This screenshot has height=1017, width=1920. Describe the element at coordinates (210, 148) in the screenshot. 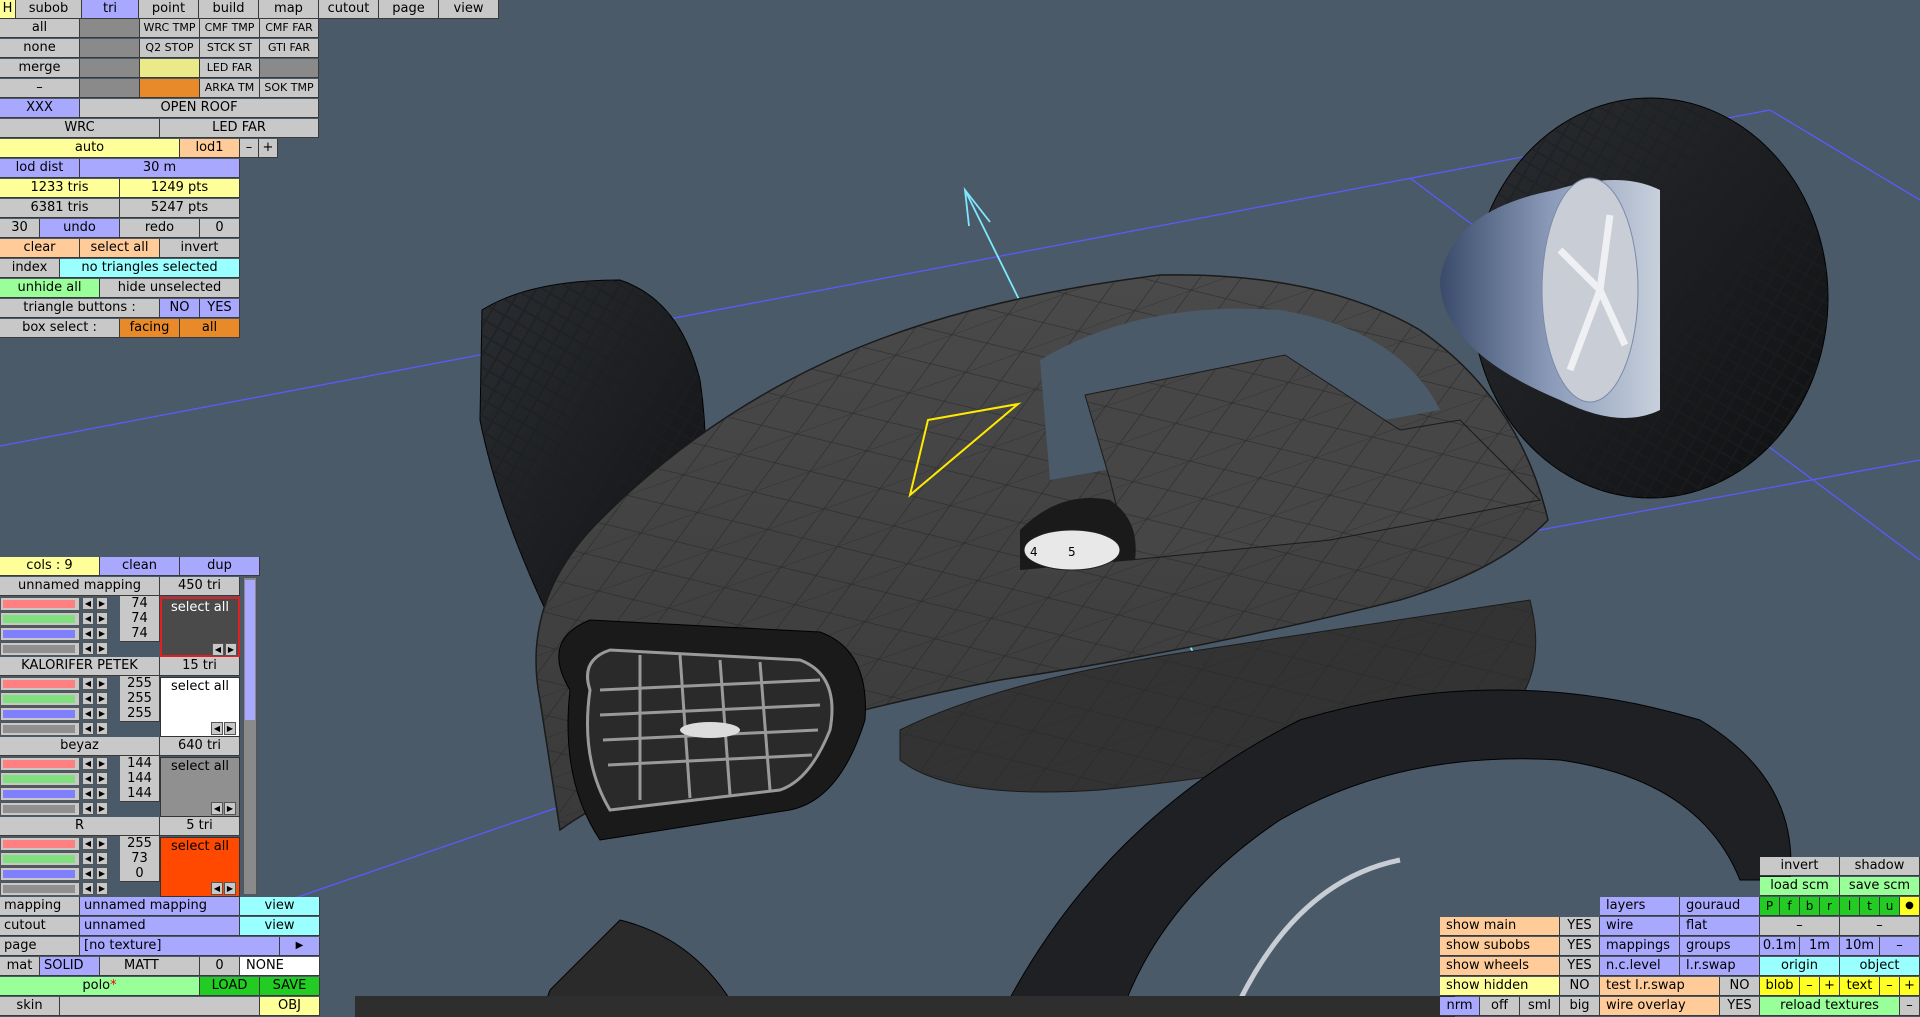

I see `lod1-button: lod1` at that location.